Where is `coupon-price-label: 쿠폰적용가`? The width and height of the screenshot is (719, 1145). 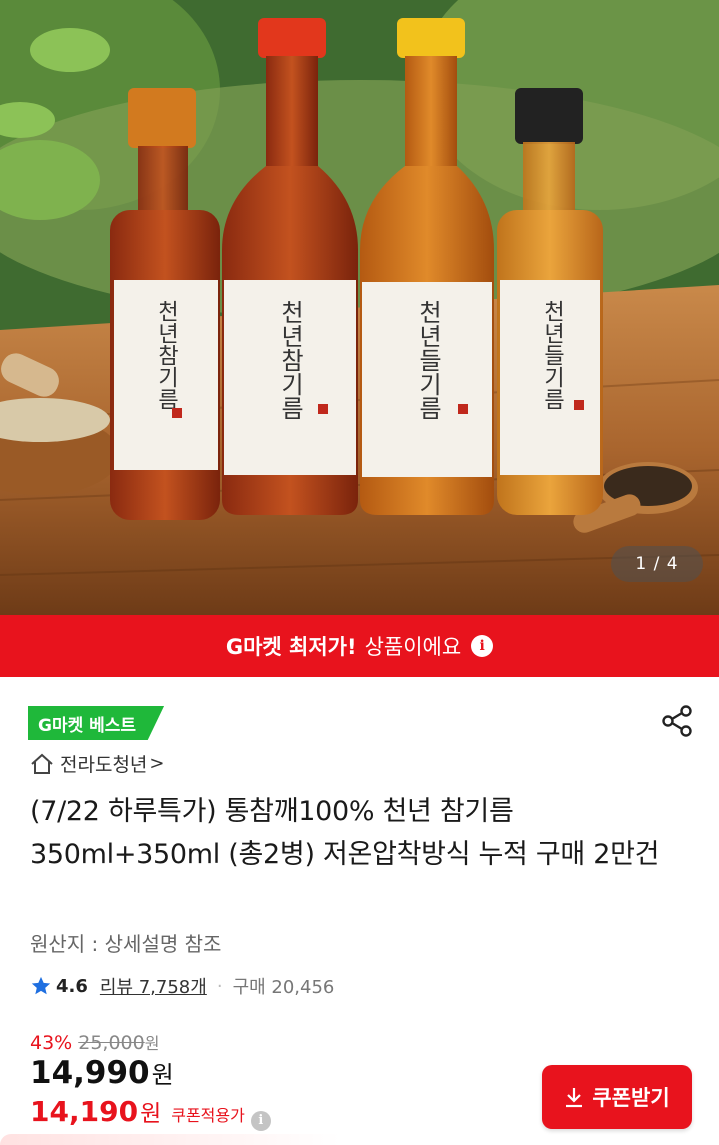 coupon-price-label: 쿠폰적용가 is located at coordinates (208, 1115).